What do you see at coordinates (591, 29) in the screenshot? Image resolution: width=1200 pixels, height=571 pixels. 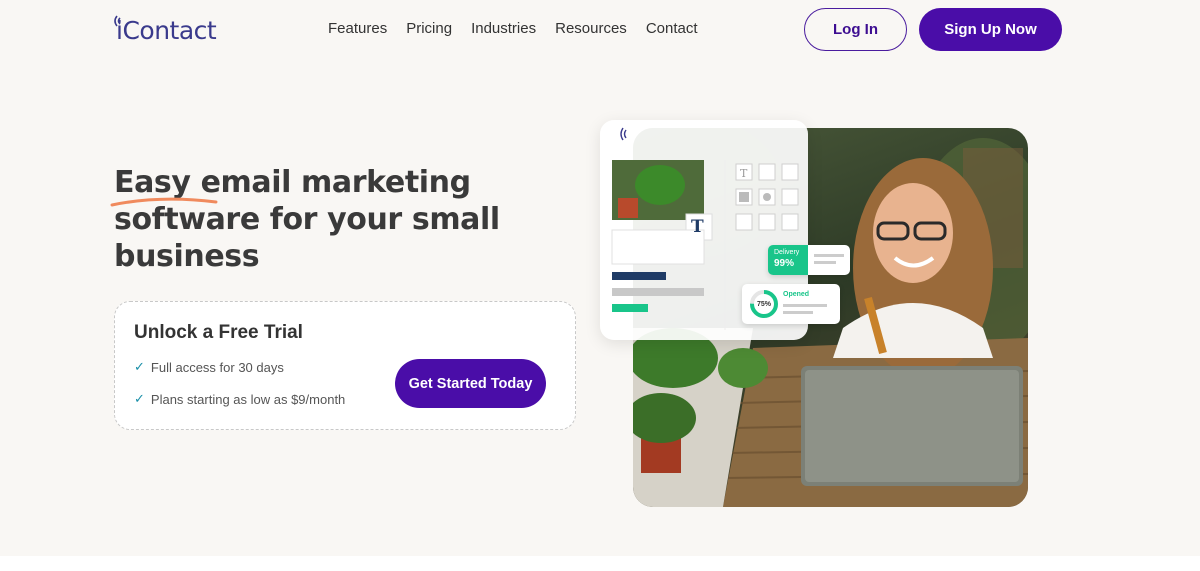 I see `nav-link-resources: Resources` at bounding box center [591, 29].